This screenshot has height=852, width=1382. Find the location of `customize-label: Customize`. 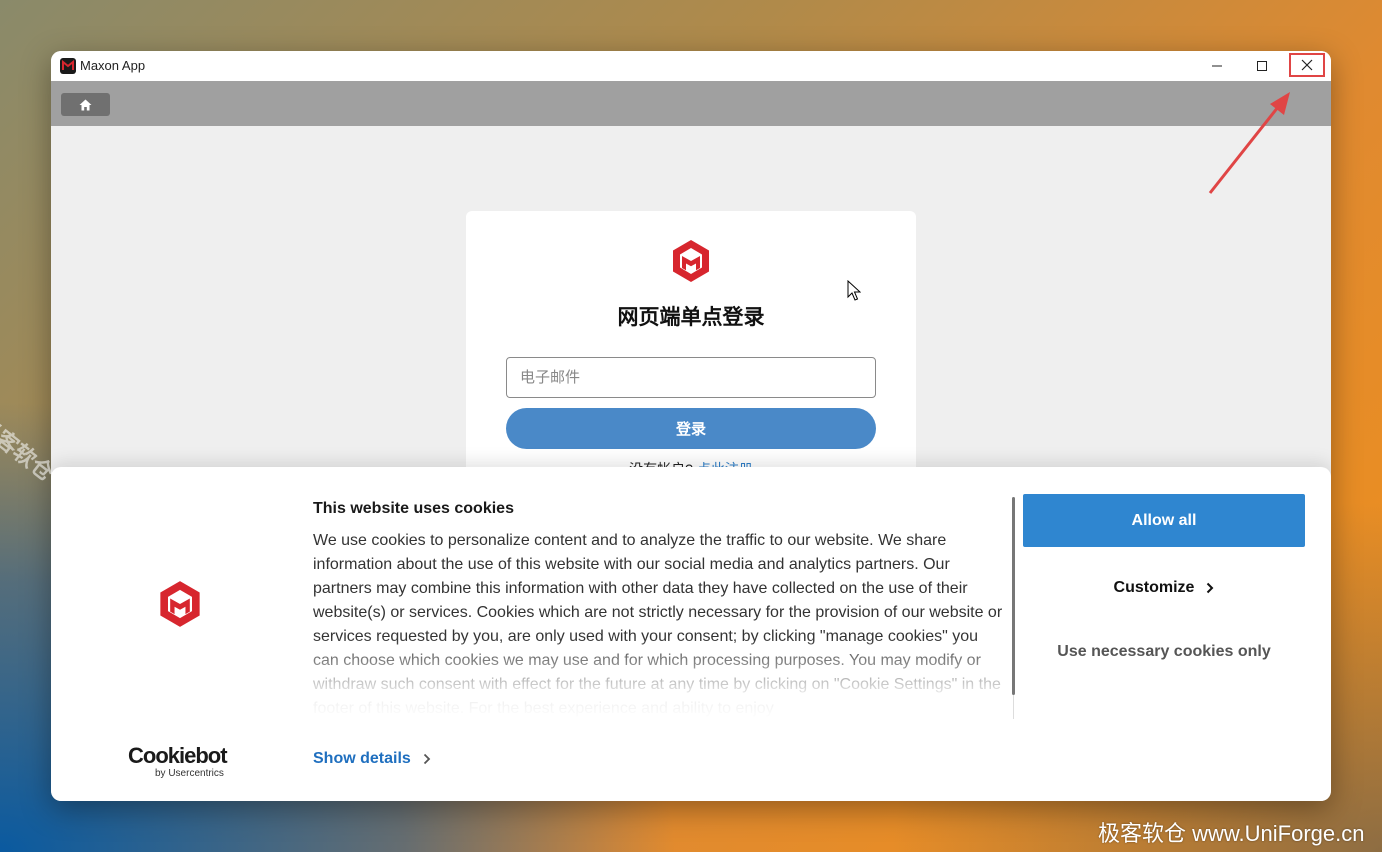

customize-label: Customize is located at coordinates (1154, 587).